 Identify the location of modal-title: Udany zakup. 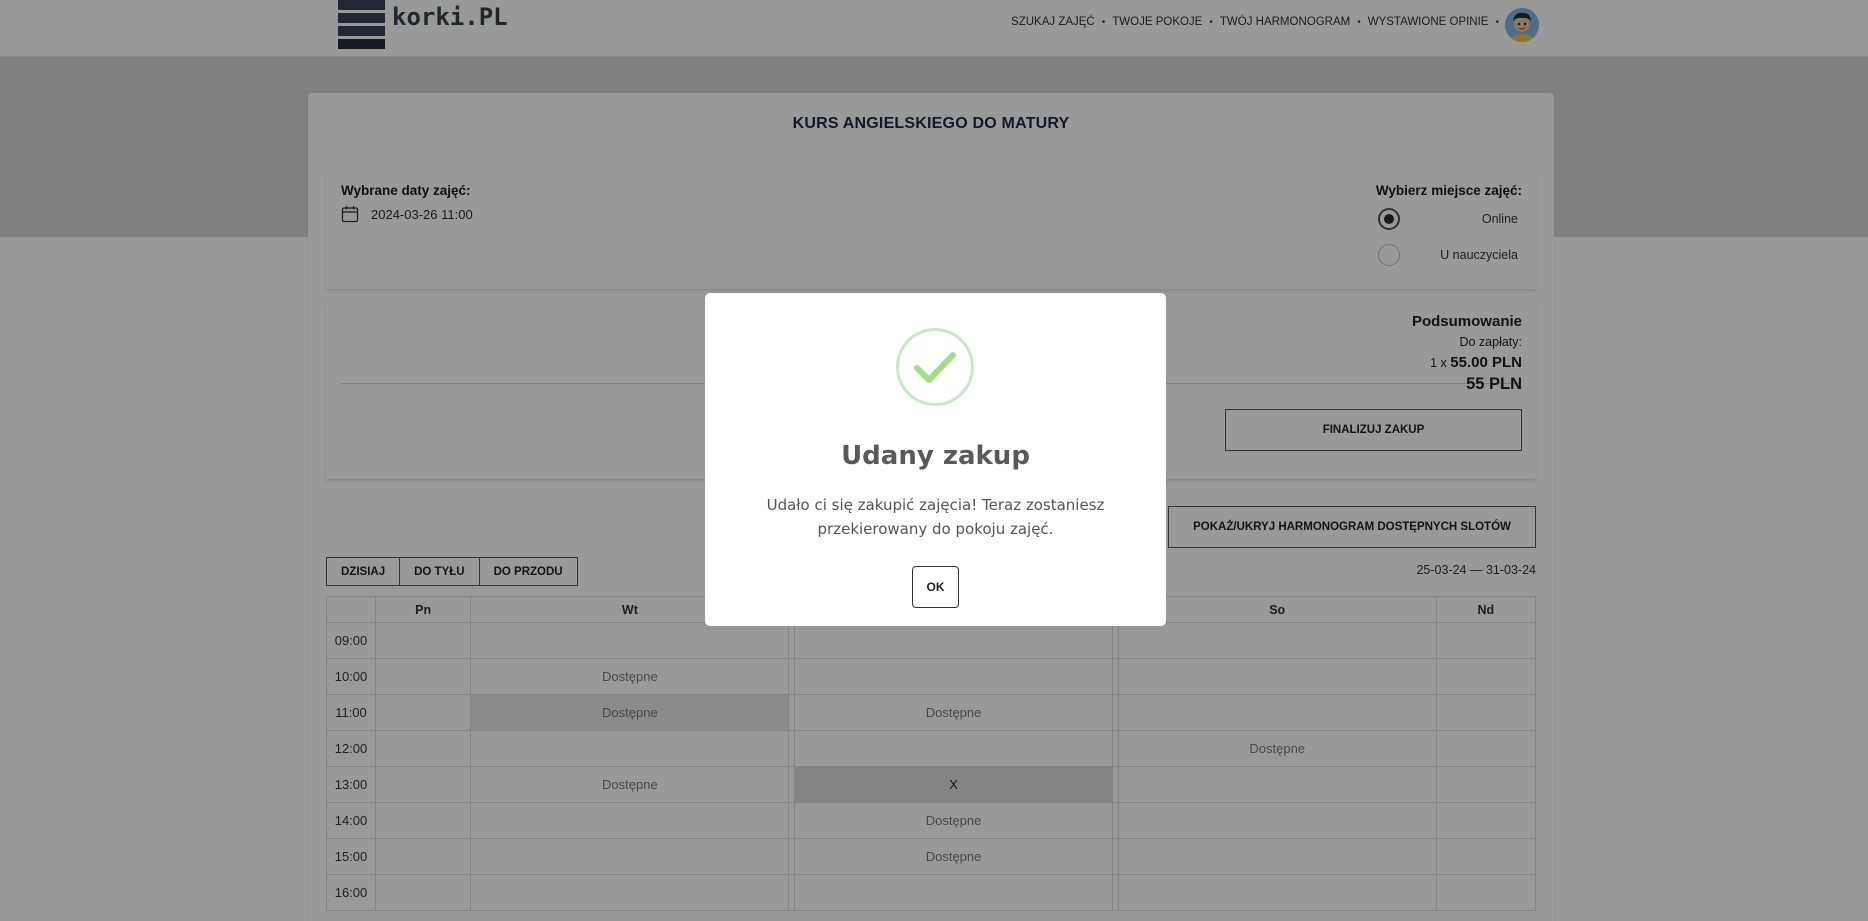
(935, 456).